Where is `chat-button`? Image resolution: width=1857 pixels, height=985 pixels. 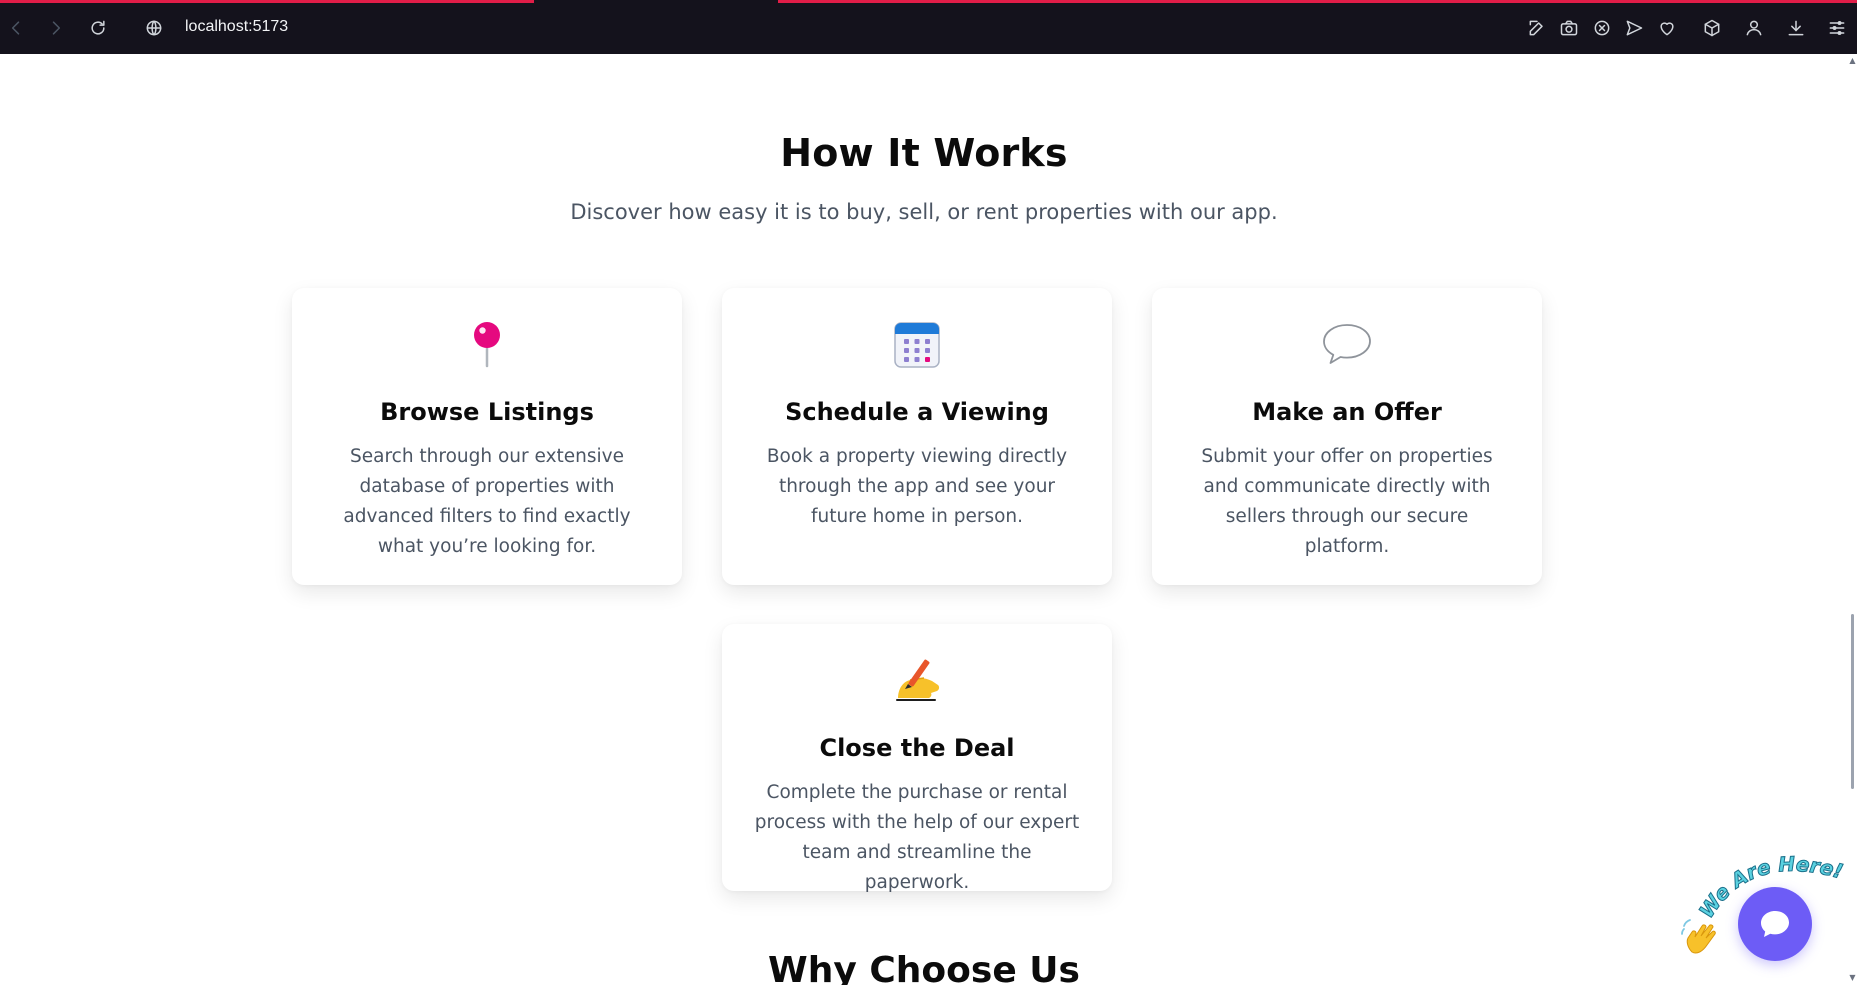 chat-button is located at coordinates (1775, 924).